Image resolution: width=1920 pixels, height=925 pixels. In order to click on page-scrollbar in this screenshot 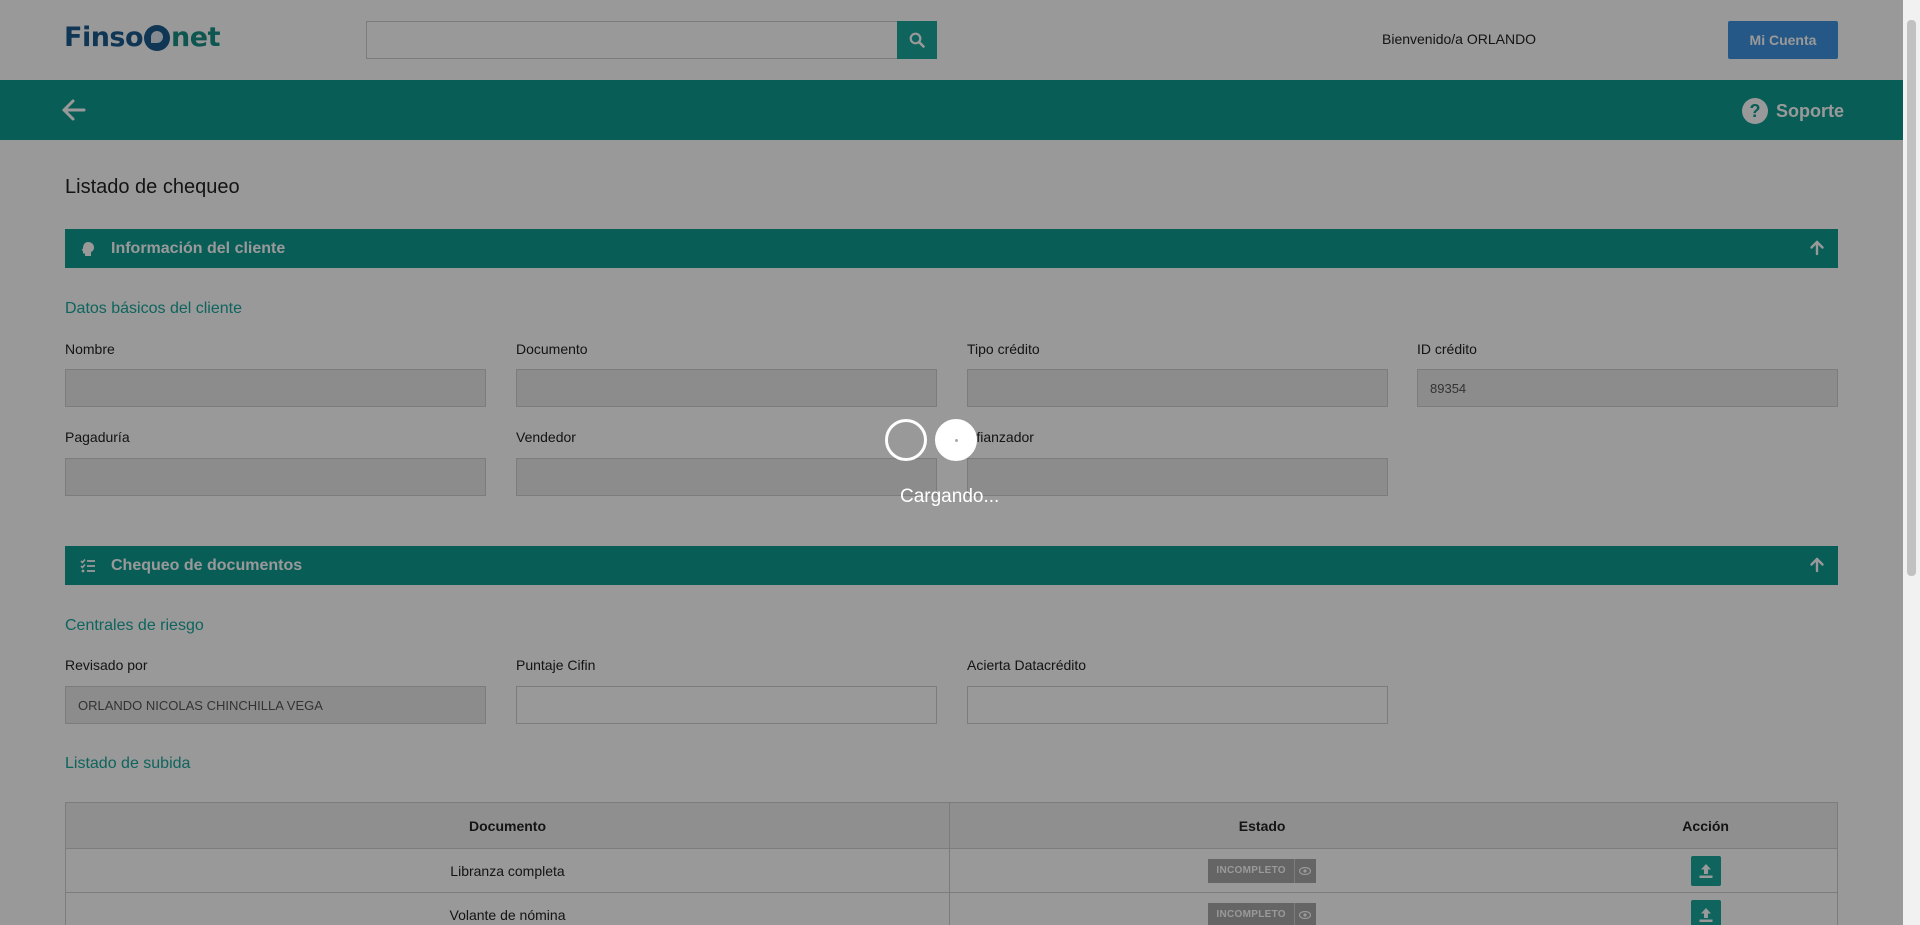, I will do `click(1911, 462)`.